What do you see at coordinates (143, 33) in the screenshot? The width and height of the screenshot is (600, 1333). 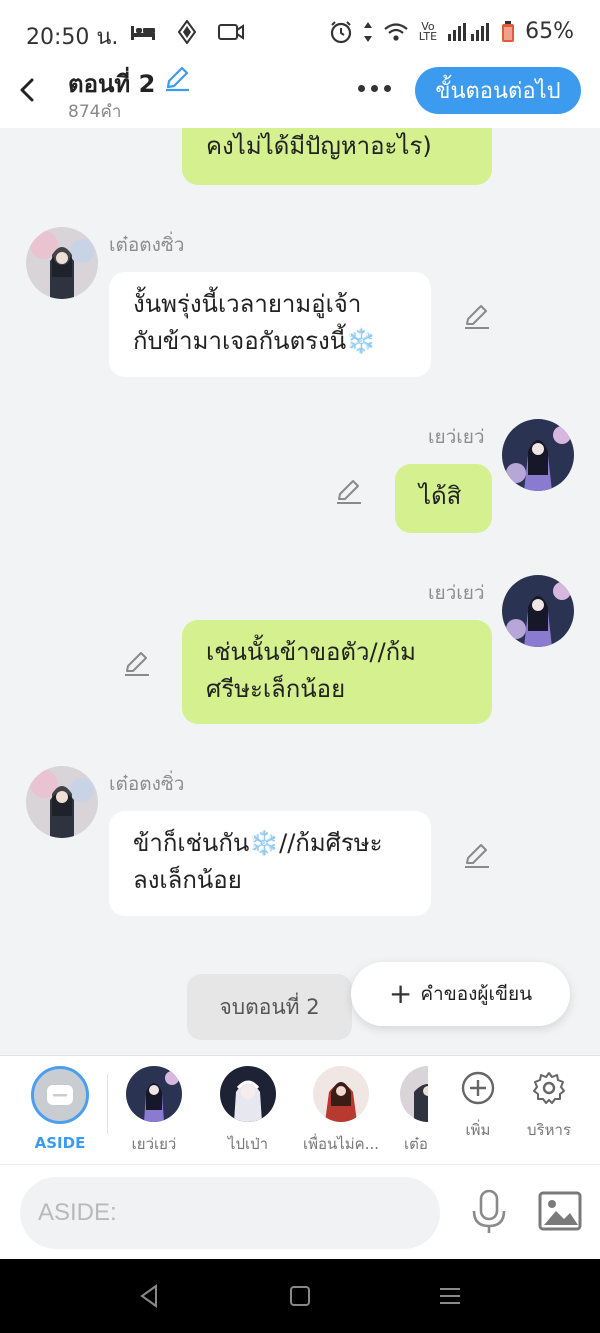 I see `bed-icon` at bounding box center [143, 33].